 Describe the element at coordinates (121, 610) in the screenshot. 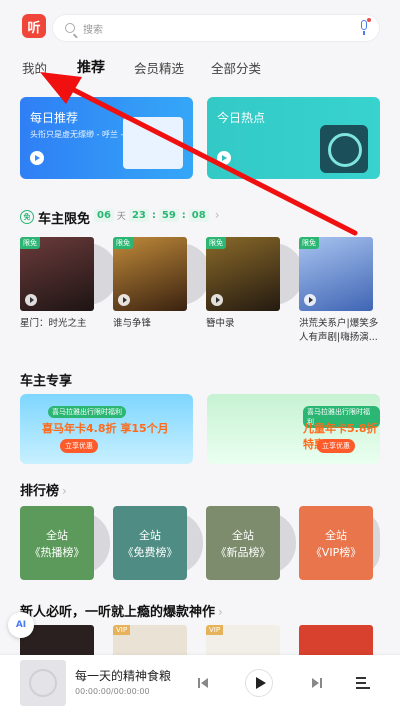

I see `newbie-section-title: 新人必听，一听就上瘾的爆款神作 ›` at that location.